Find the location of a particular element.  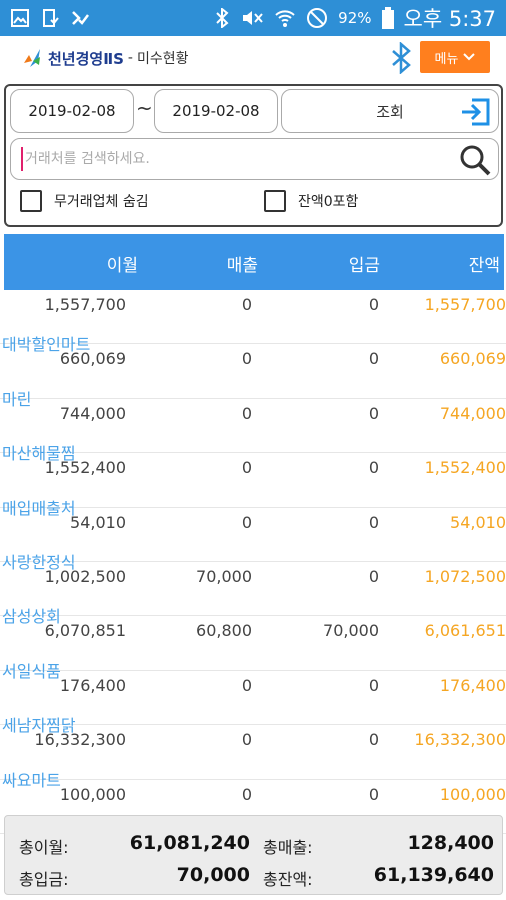

balance-value: 1,552,400 is located at coordinates (465, 468).